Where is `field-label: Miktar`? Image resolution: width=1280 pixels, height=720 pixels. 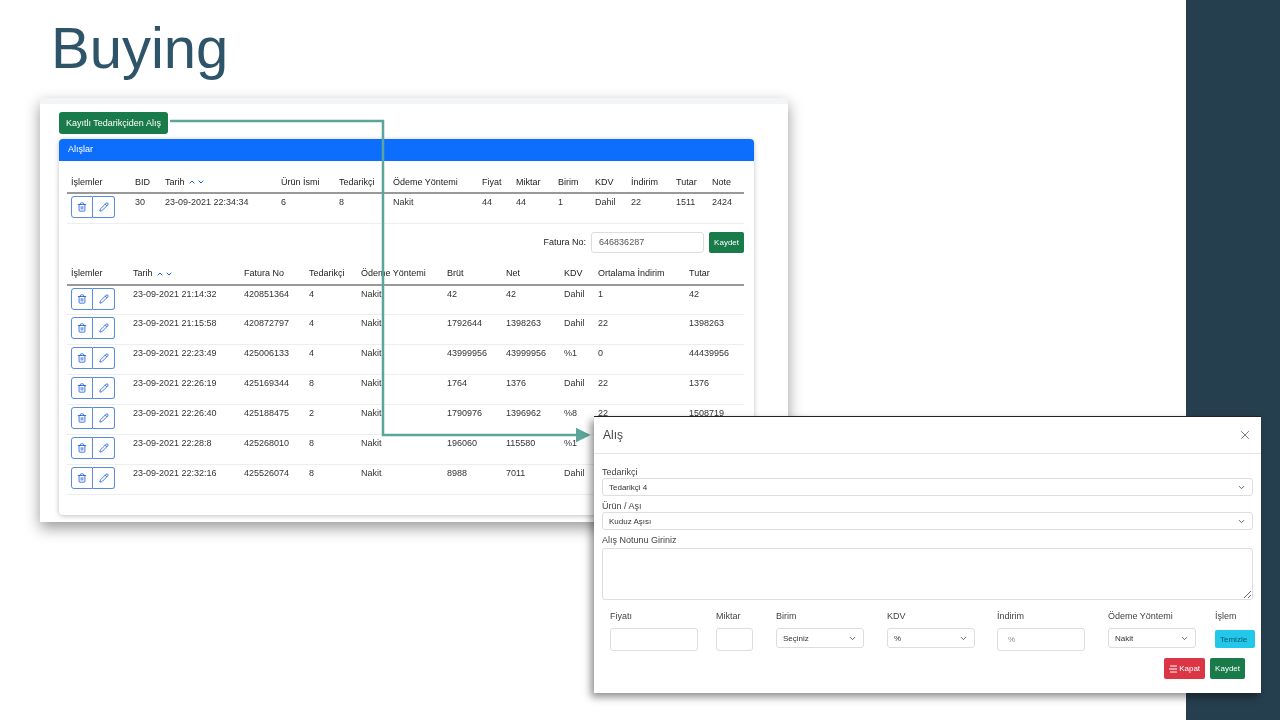
field-label: Miktar is located at coordinates (729, 616).